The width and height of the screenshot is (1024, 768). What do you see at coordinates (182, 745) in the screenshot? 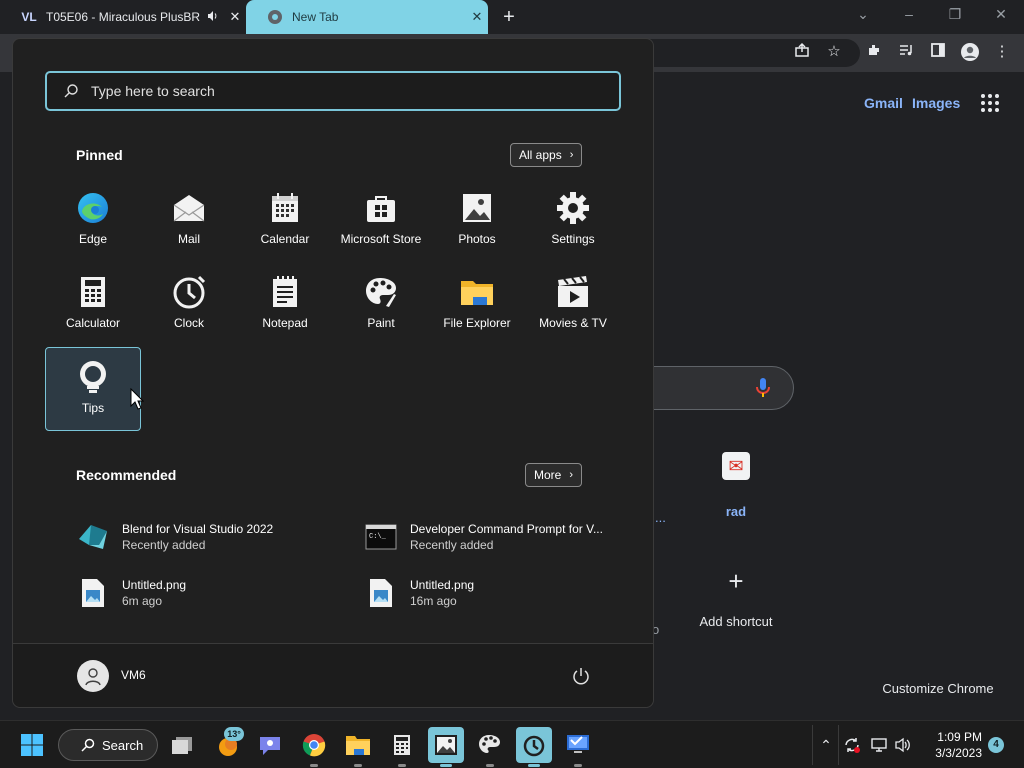
I see `task-view-button` at bounding box center [182, 745].